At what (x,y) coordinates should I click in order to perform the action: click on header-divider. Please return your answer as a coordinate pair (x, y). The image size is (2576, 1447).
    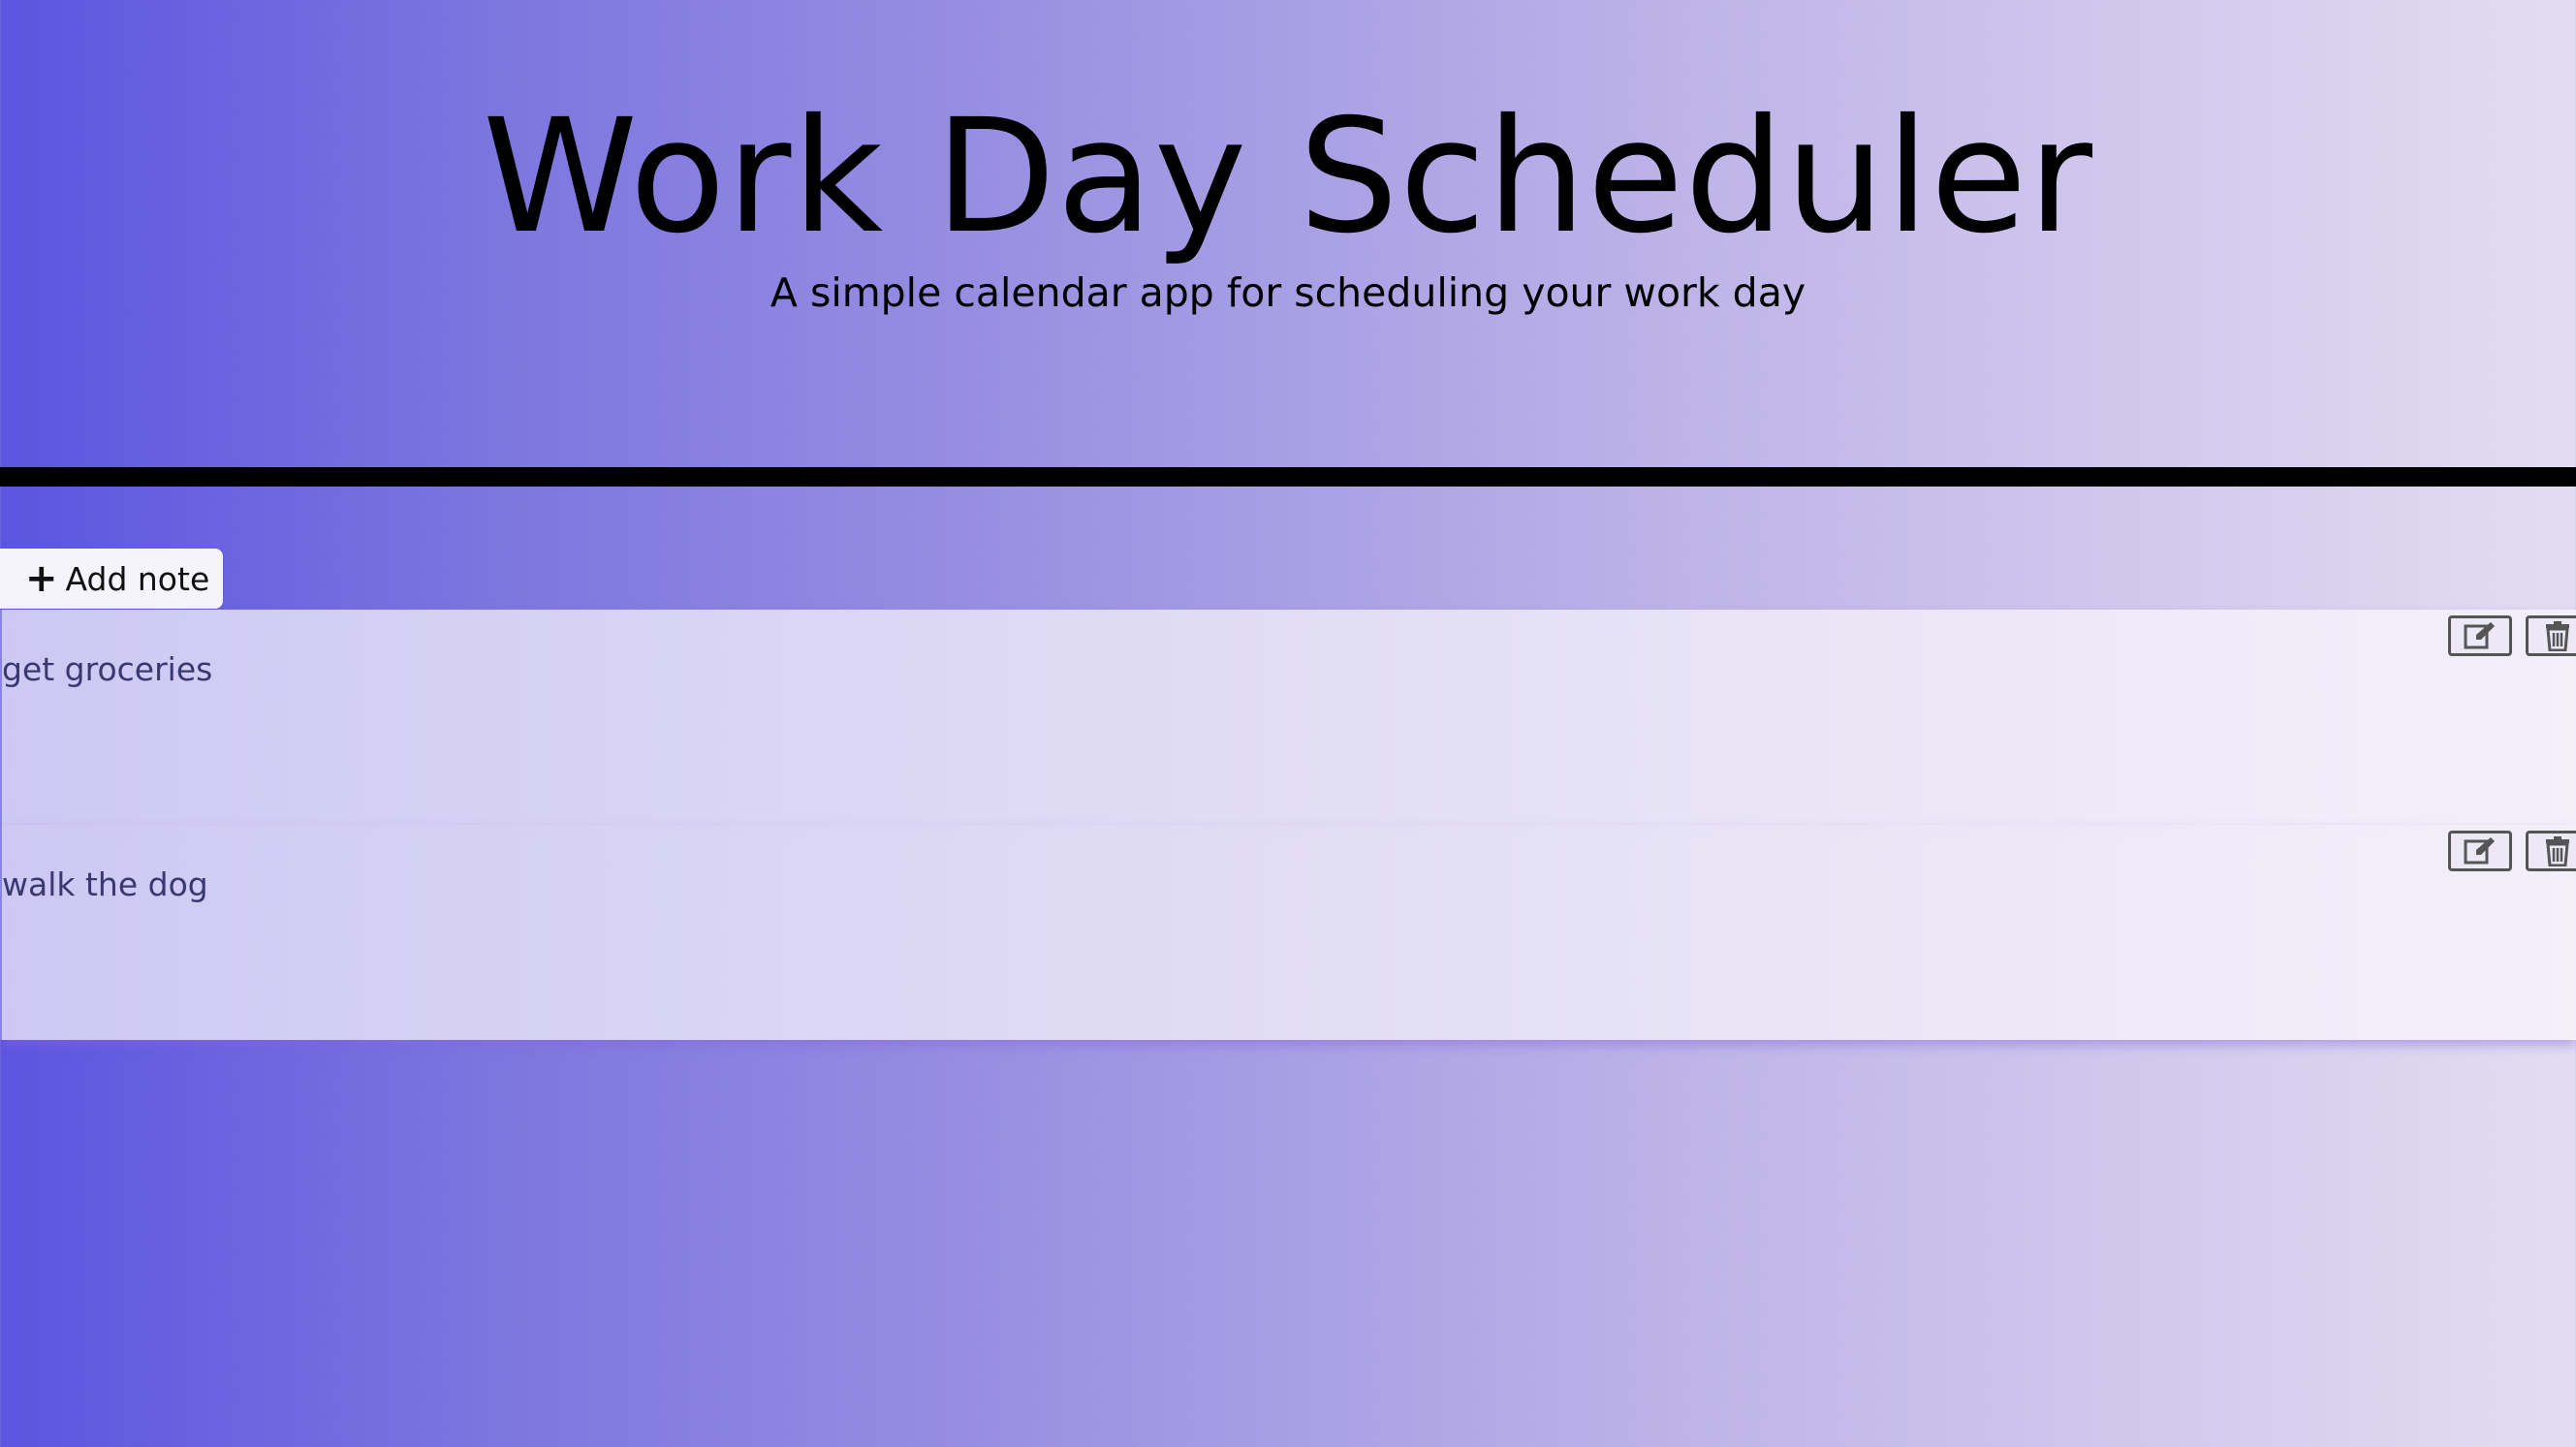
    Looking at the image, I should click on (1288, 477).